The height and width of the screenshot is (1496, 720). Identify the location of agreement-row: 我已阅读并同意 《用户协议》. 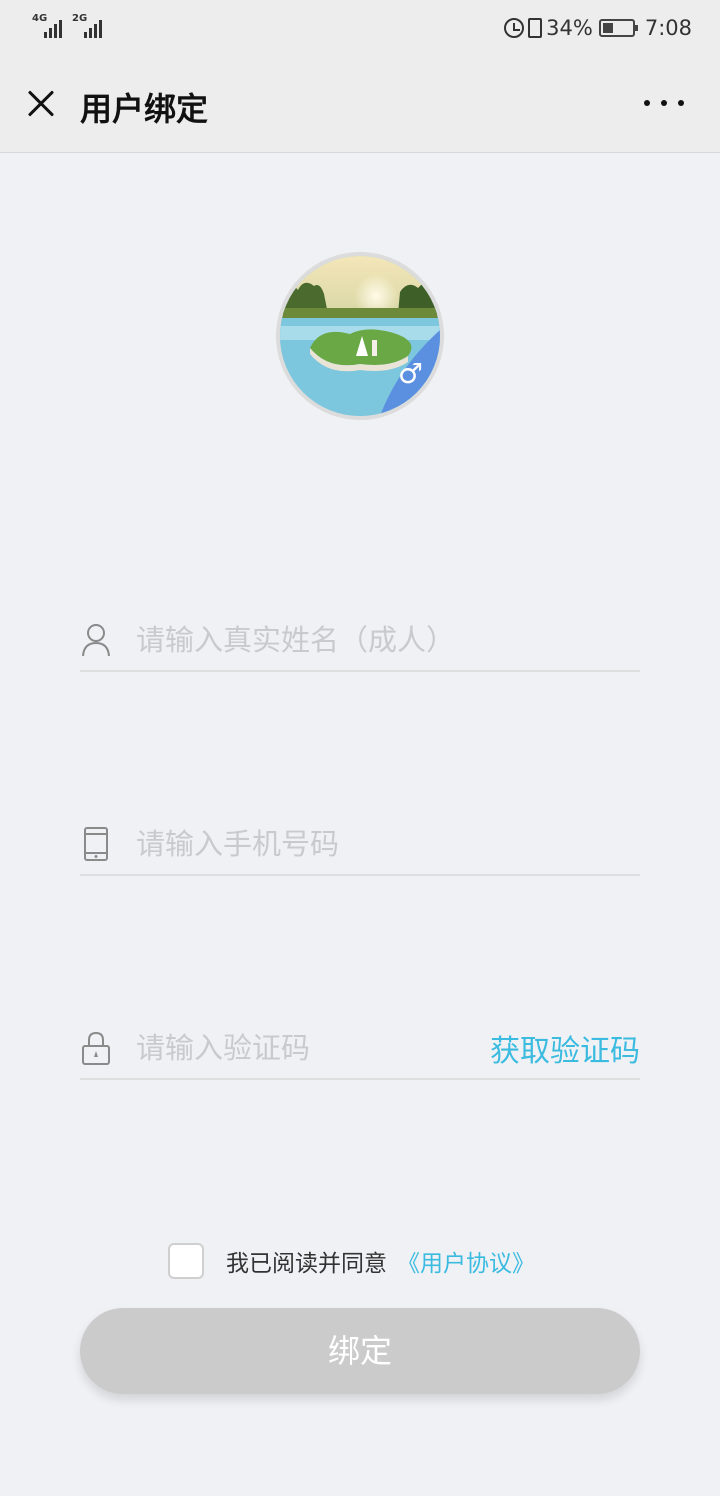
(351, 1261).